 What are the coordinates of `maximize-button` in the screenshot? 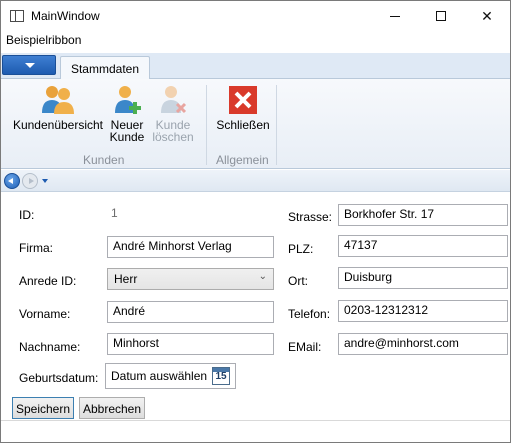 It's located at (441, 16).